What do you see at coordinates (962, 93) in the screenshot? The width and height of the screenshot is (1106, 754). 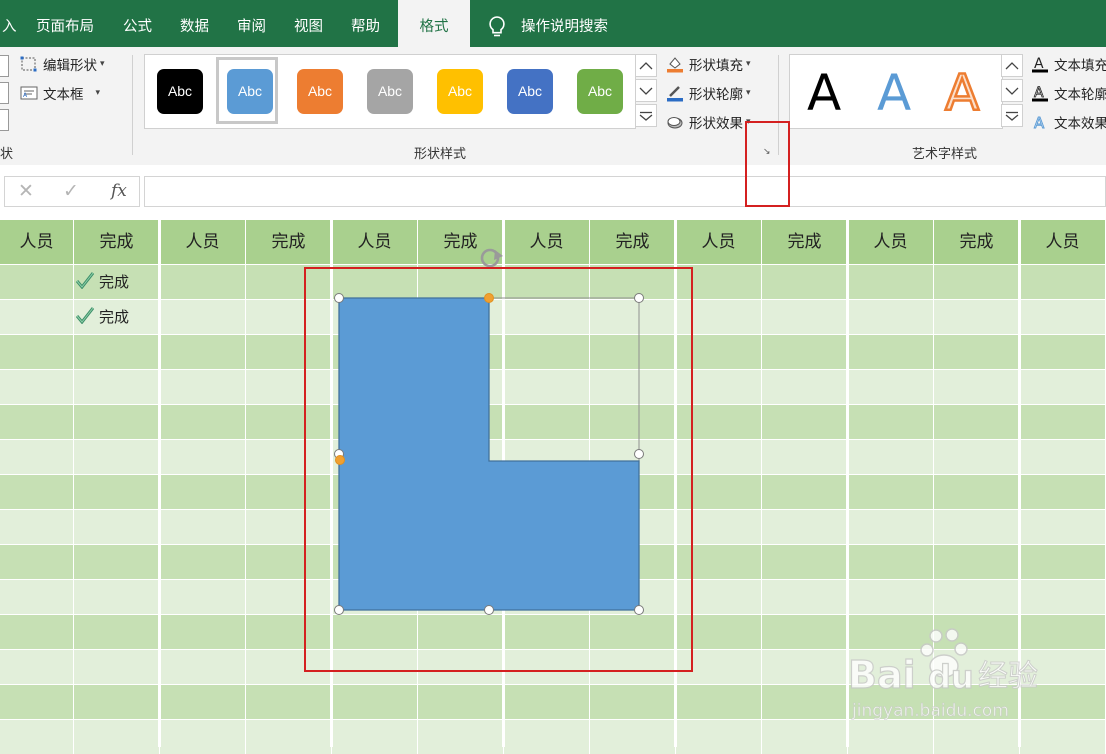 I see `wordart-style-orange-outline: A` at bounding box center [962, 93].